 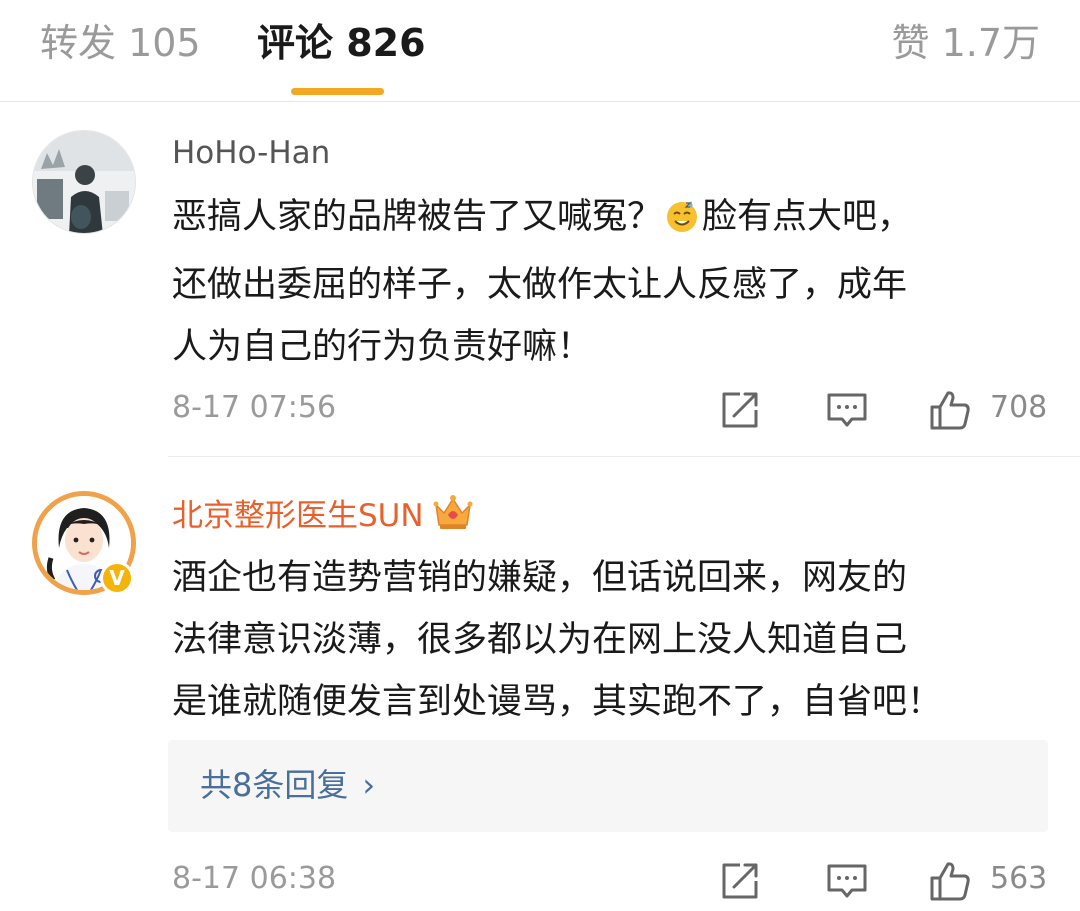 What do you see at coordinates (254, 407) in the screenshot?
I see `comment-timestamp: 8-17 07:56` at bounding box center [254, 407].